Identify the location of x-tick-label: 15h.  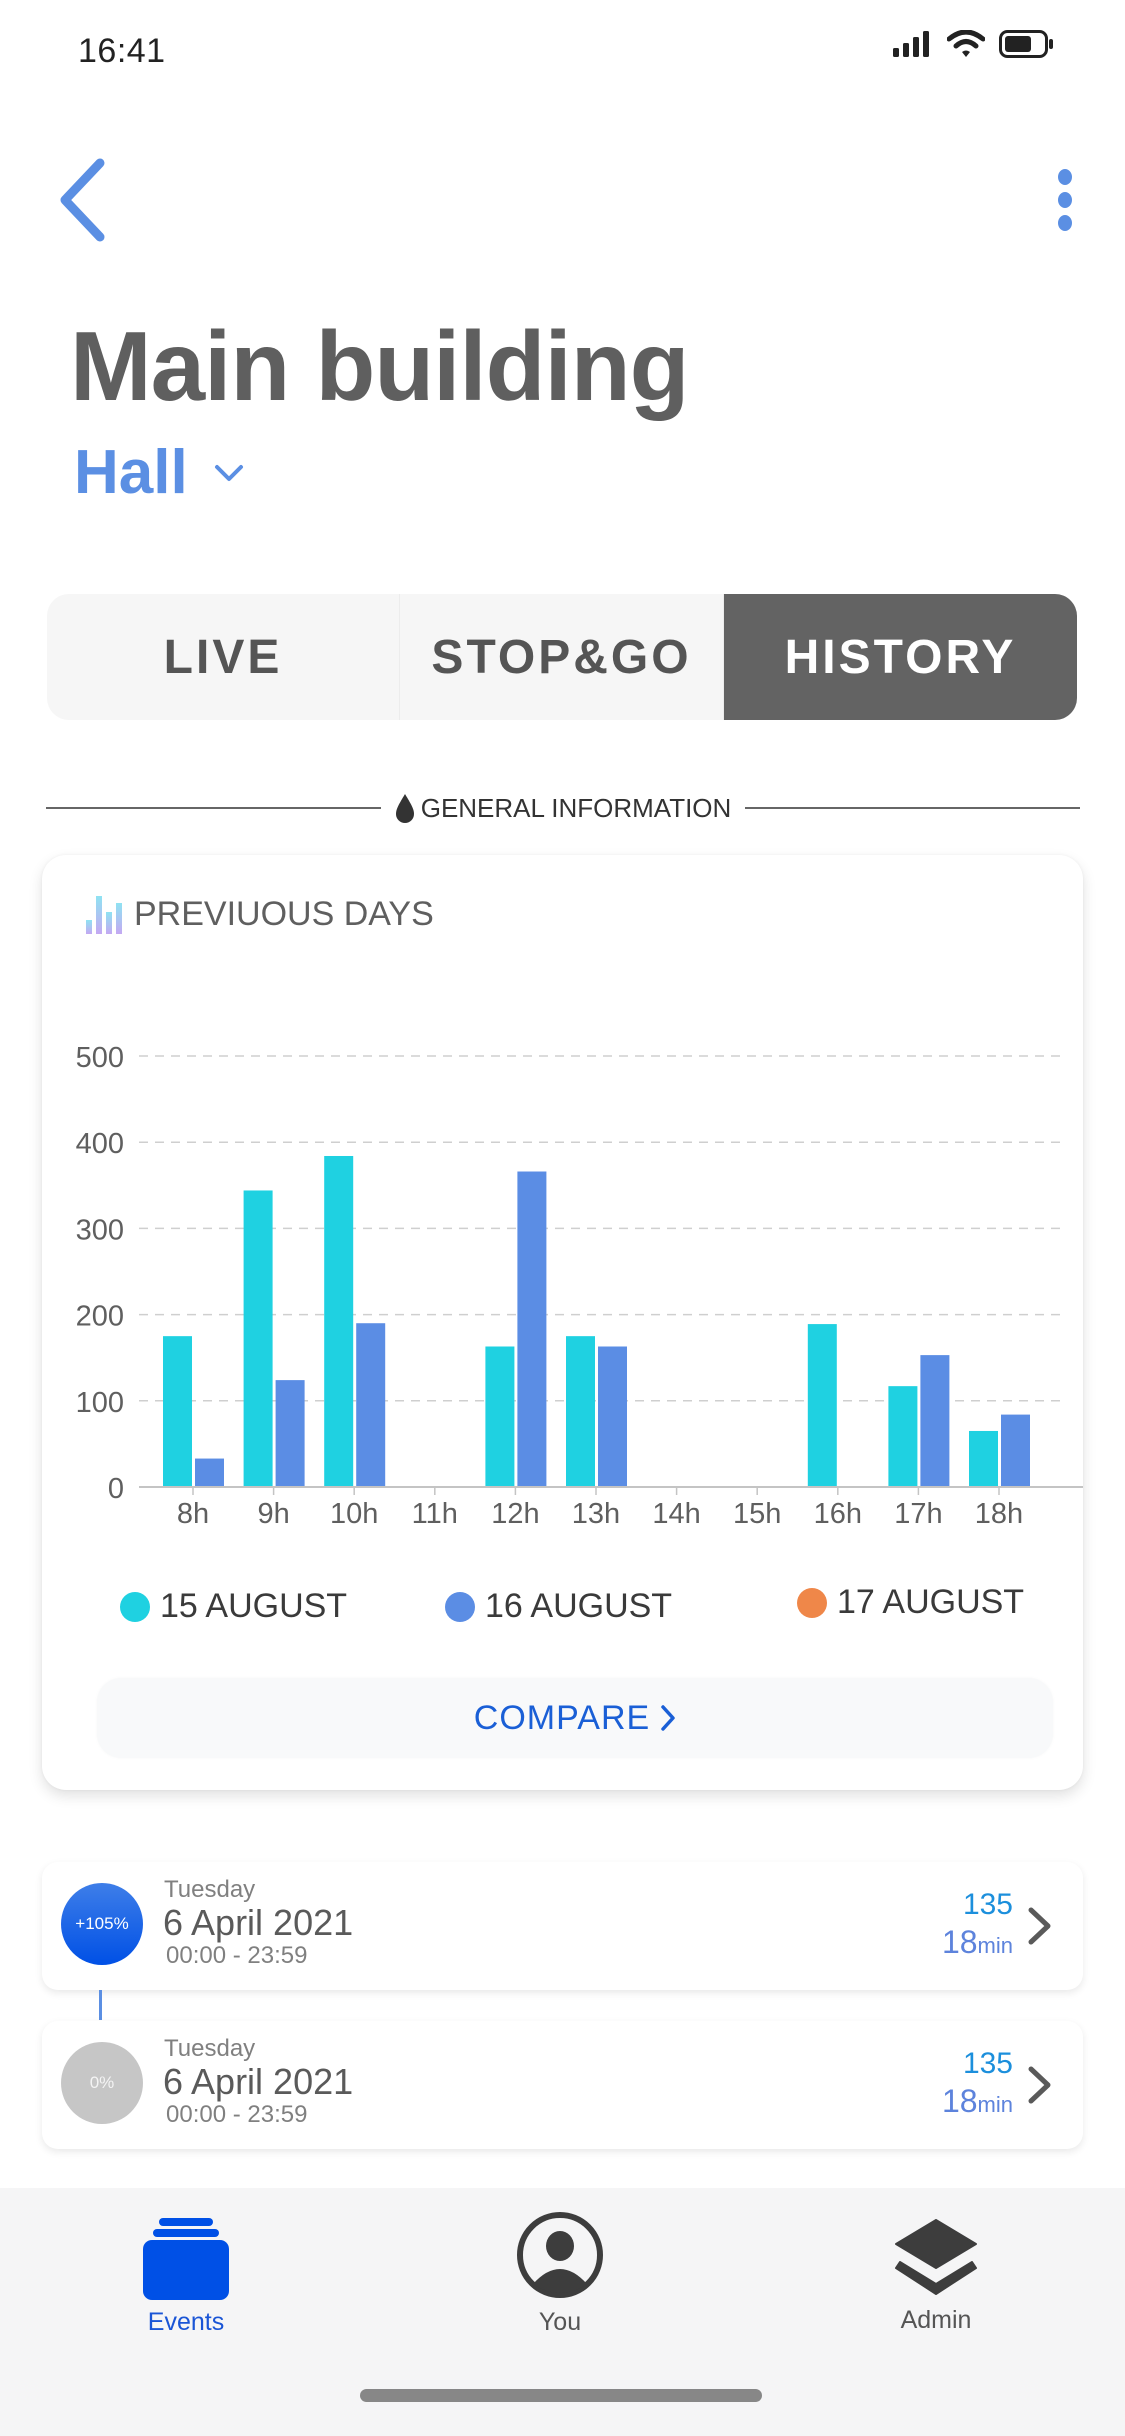
(757, 1514).